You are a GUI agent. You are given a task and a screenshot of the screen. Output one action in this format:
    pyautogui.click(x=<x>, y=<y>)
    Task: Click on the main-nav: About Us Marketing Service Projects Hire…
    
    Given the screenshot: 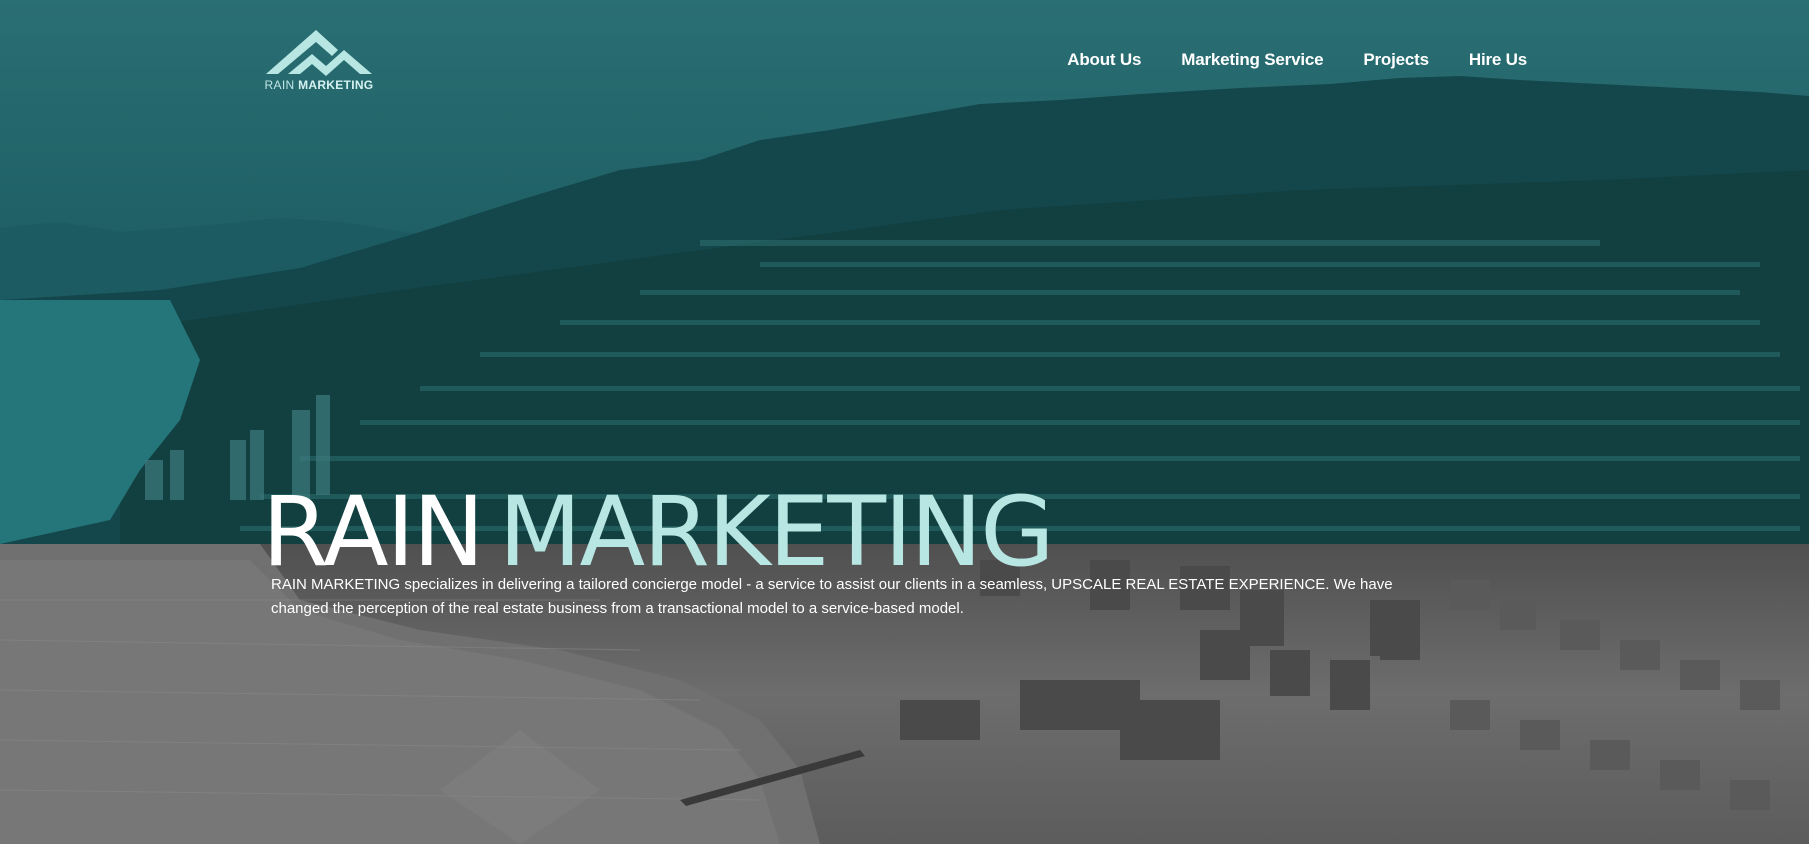 What is the action you would take?
    pyautogui.click(x=1297, y=60)
    